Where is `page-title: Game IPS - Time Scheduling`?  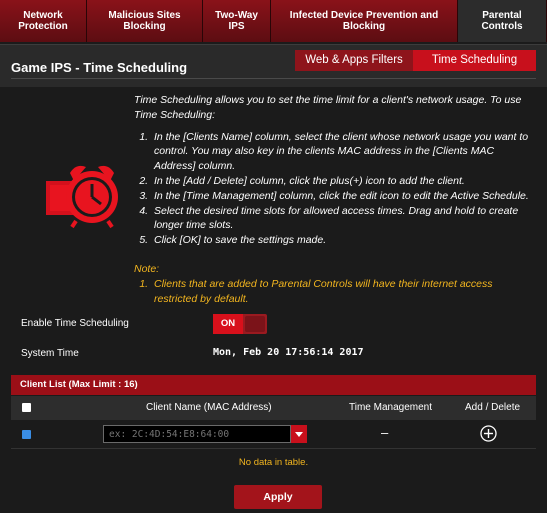 page-title: Game IPS - Time Scheduling is located at coordinates (99, 67).